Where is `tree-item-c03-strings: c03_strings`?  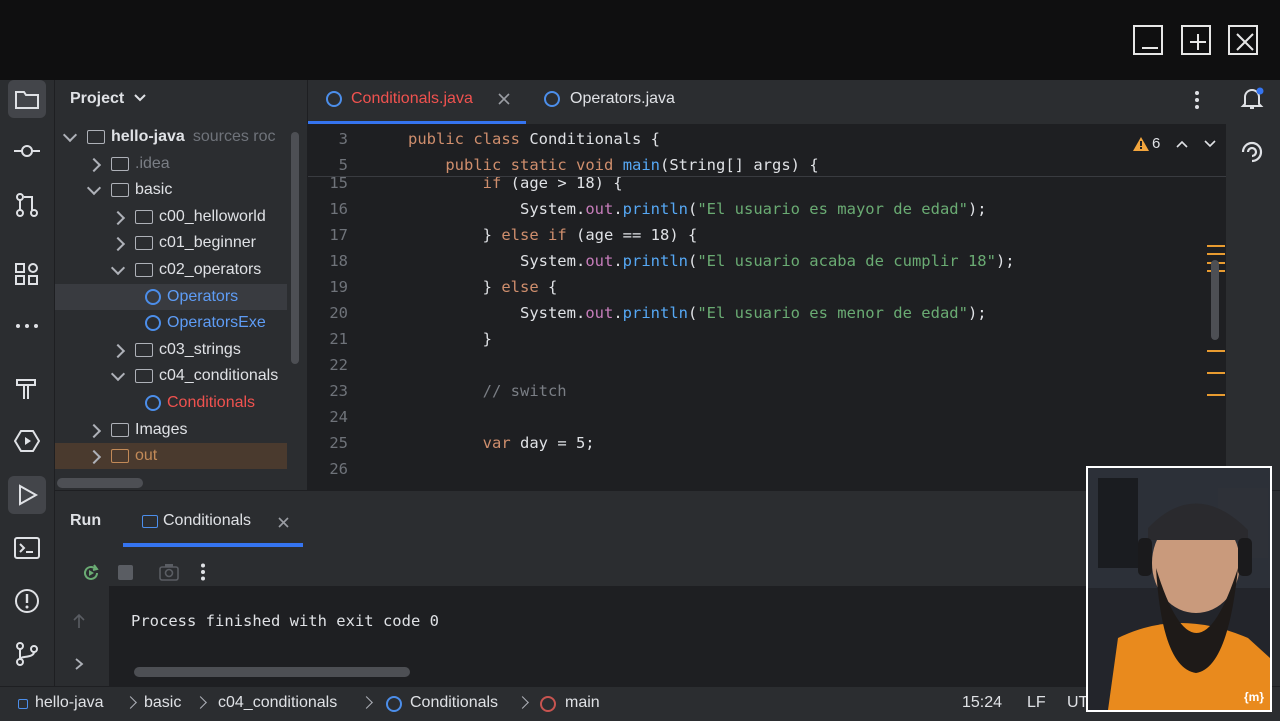 tree-item-c03-strings: c03_strings is located at coordinates (171, 350).